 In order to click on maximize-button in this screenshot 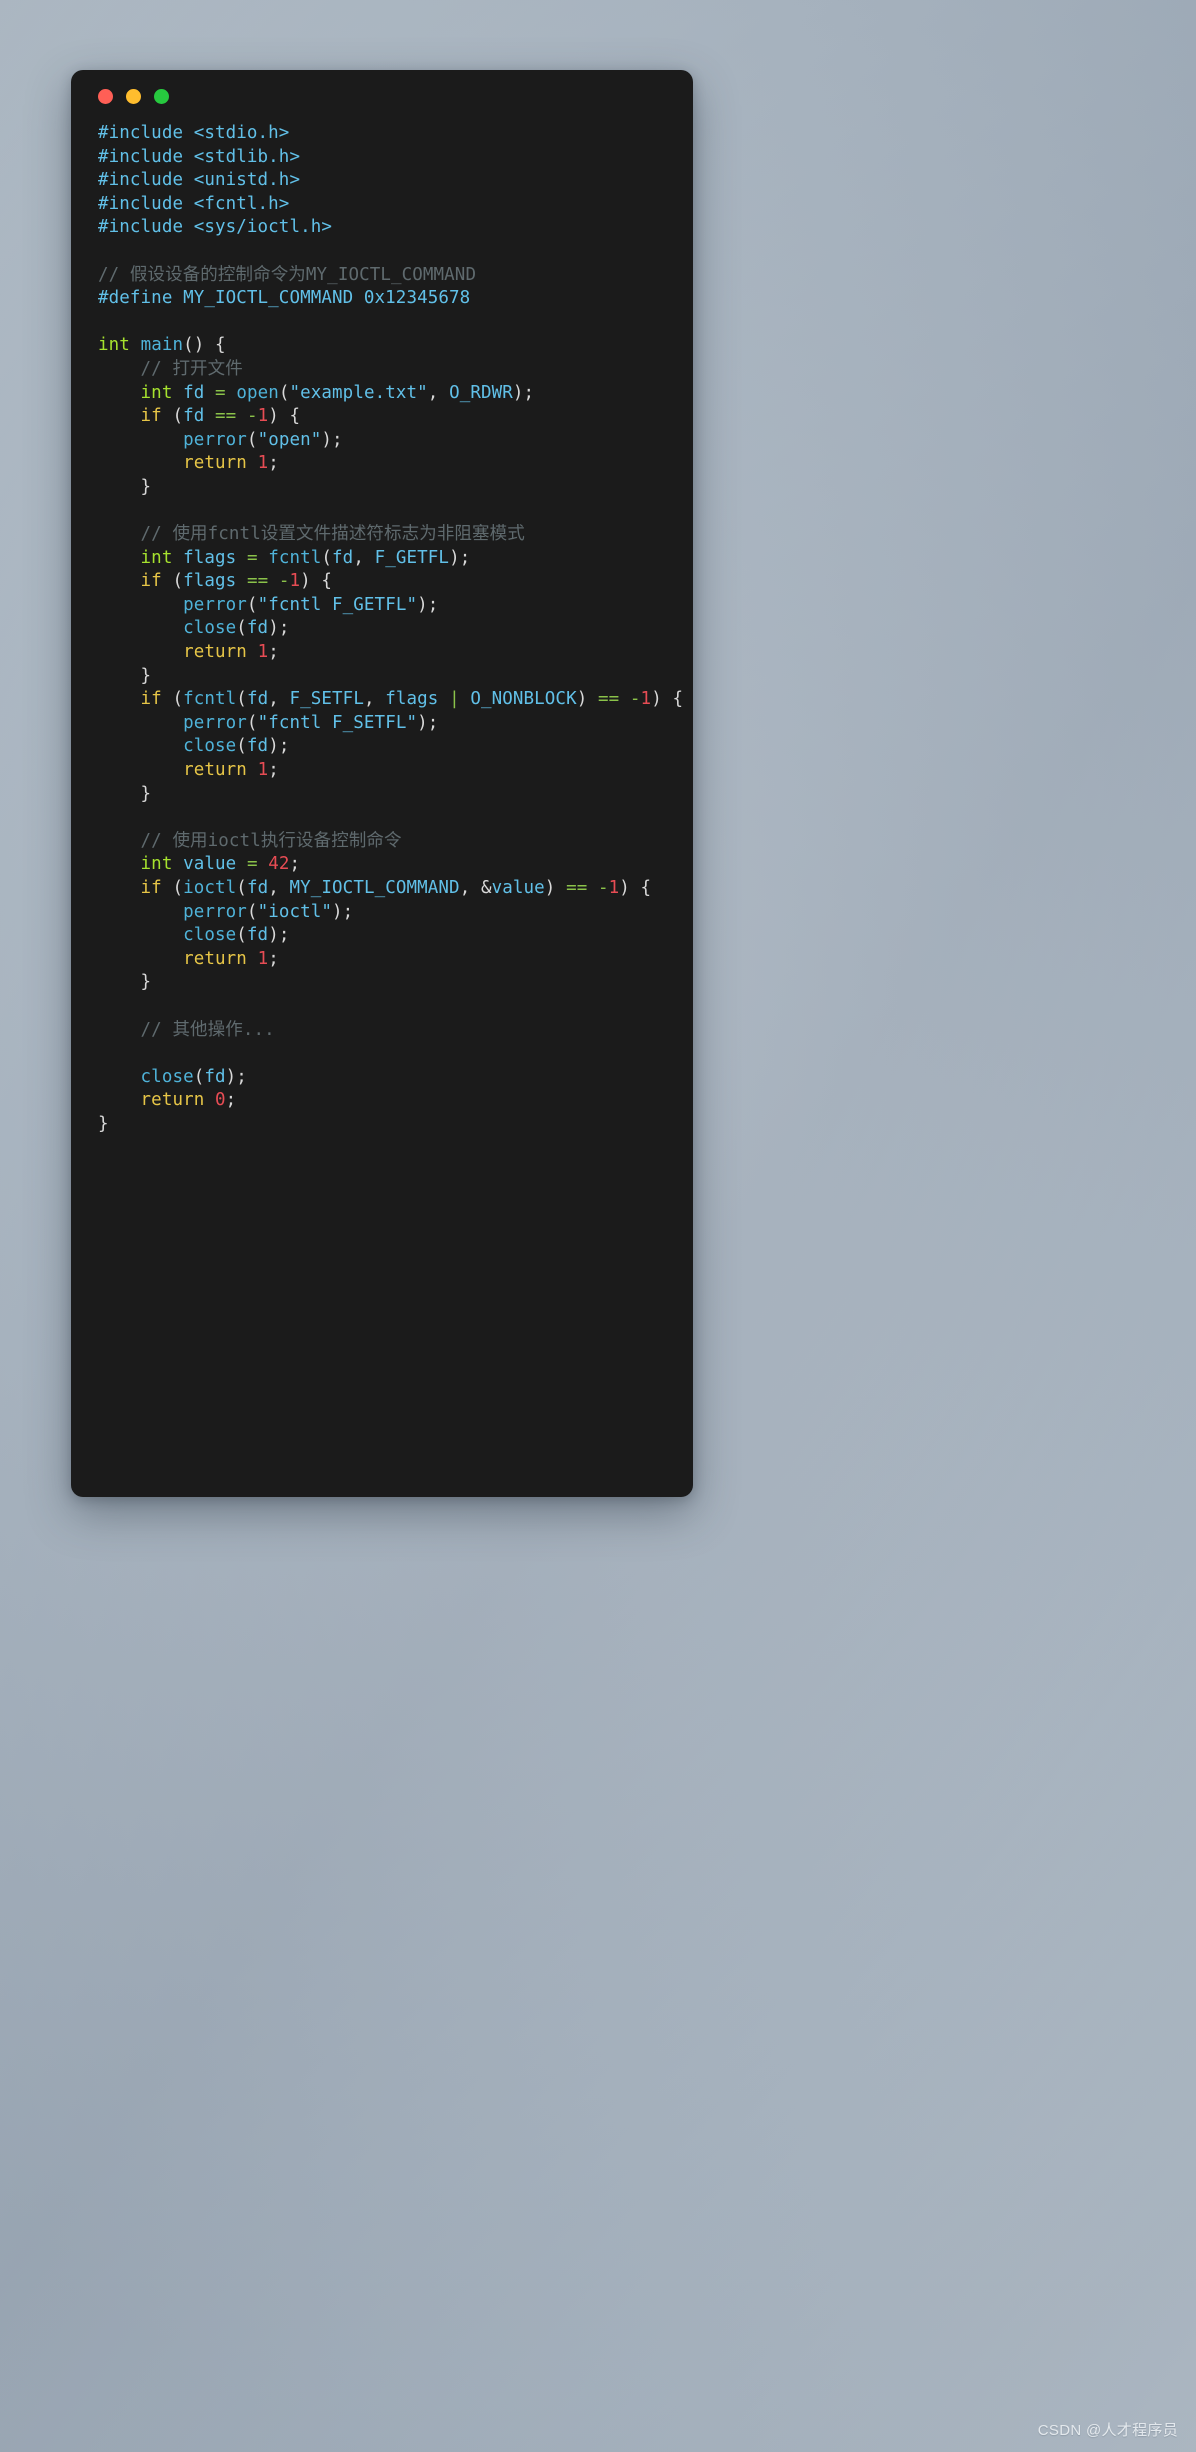, I will do `click(161, 96)`.